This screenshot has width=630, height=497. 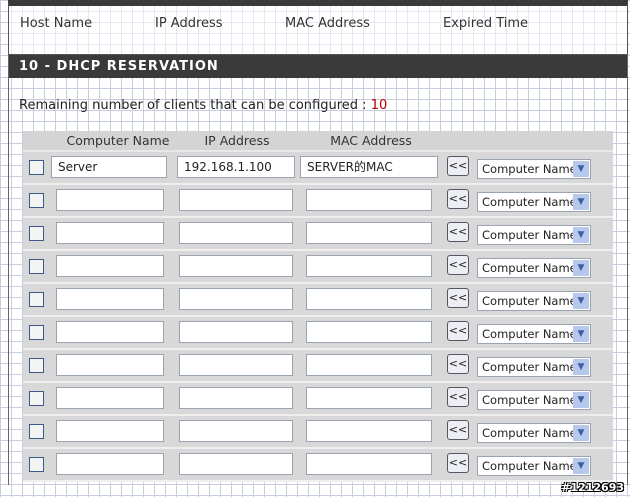 I want to click on ip-address-input: 192.168.1.100, so click(x=236, y=167).